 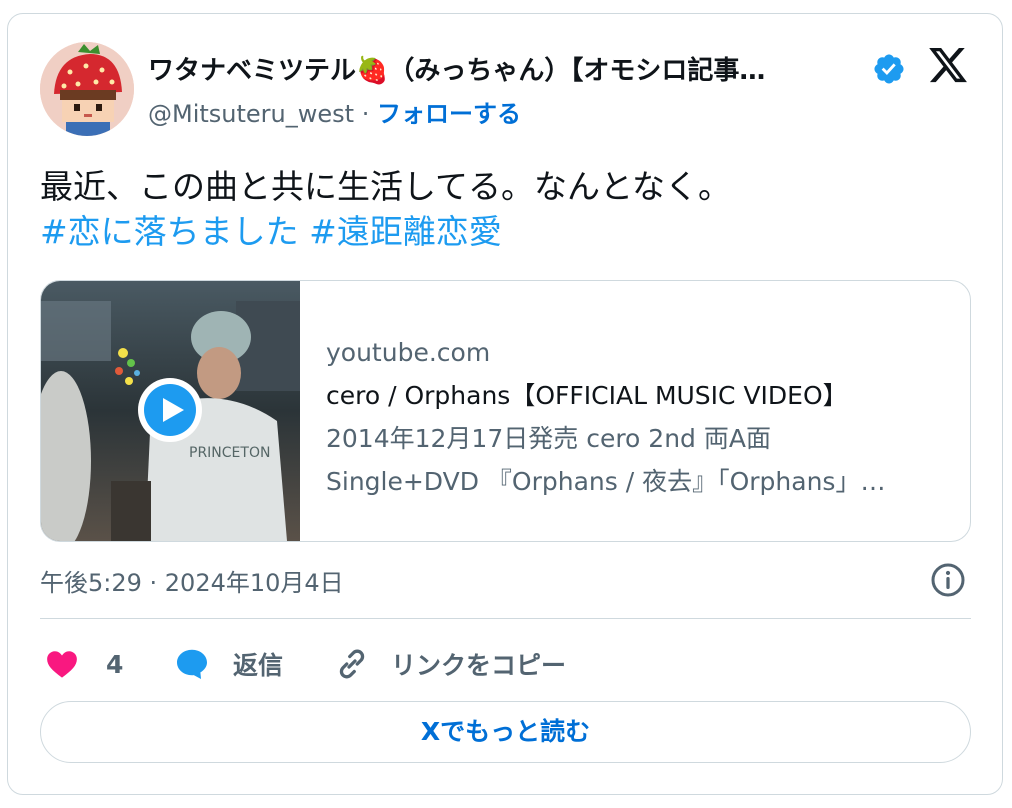 What do you see at coordinates (385, 231) in the screenshot?
I see `tweet-hashtags: #恋に落ちました #遠距離恋愛` at bounding box center [385, 231].